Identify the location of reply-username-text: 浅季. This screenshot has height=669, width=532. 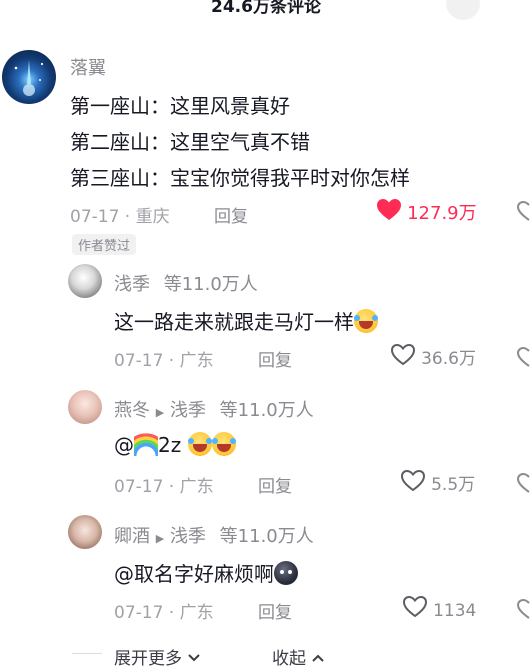
(132, 284).